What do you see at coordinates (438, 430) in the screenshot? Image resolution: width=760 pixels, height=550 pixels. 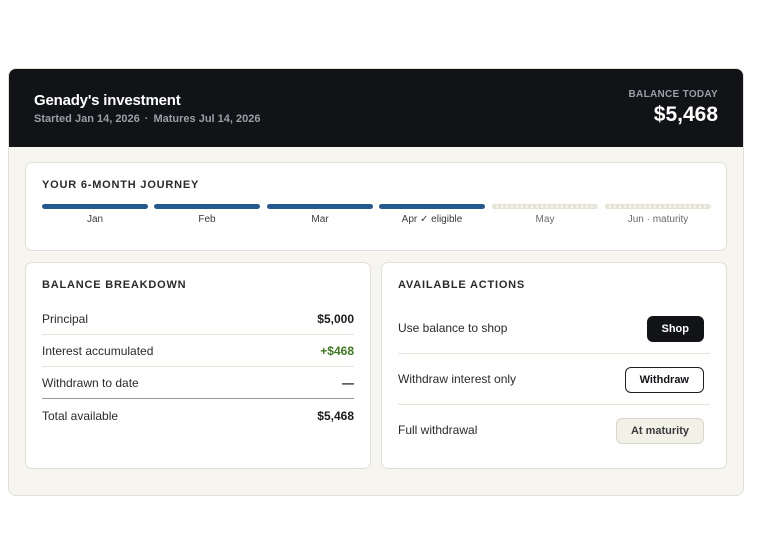 I see `action-label: Full withdrawal` at bounding box center [438, 430].